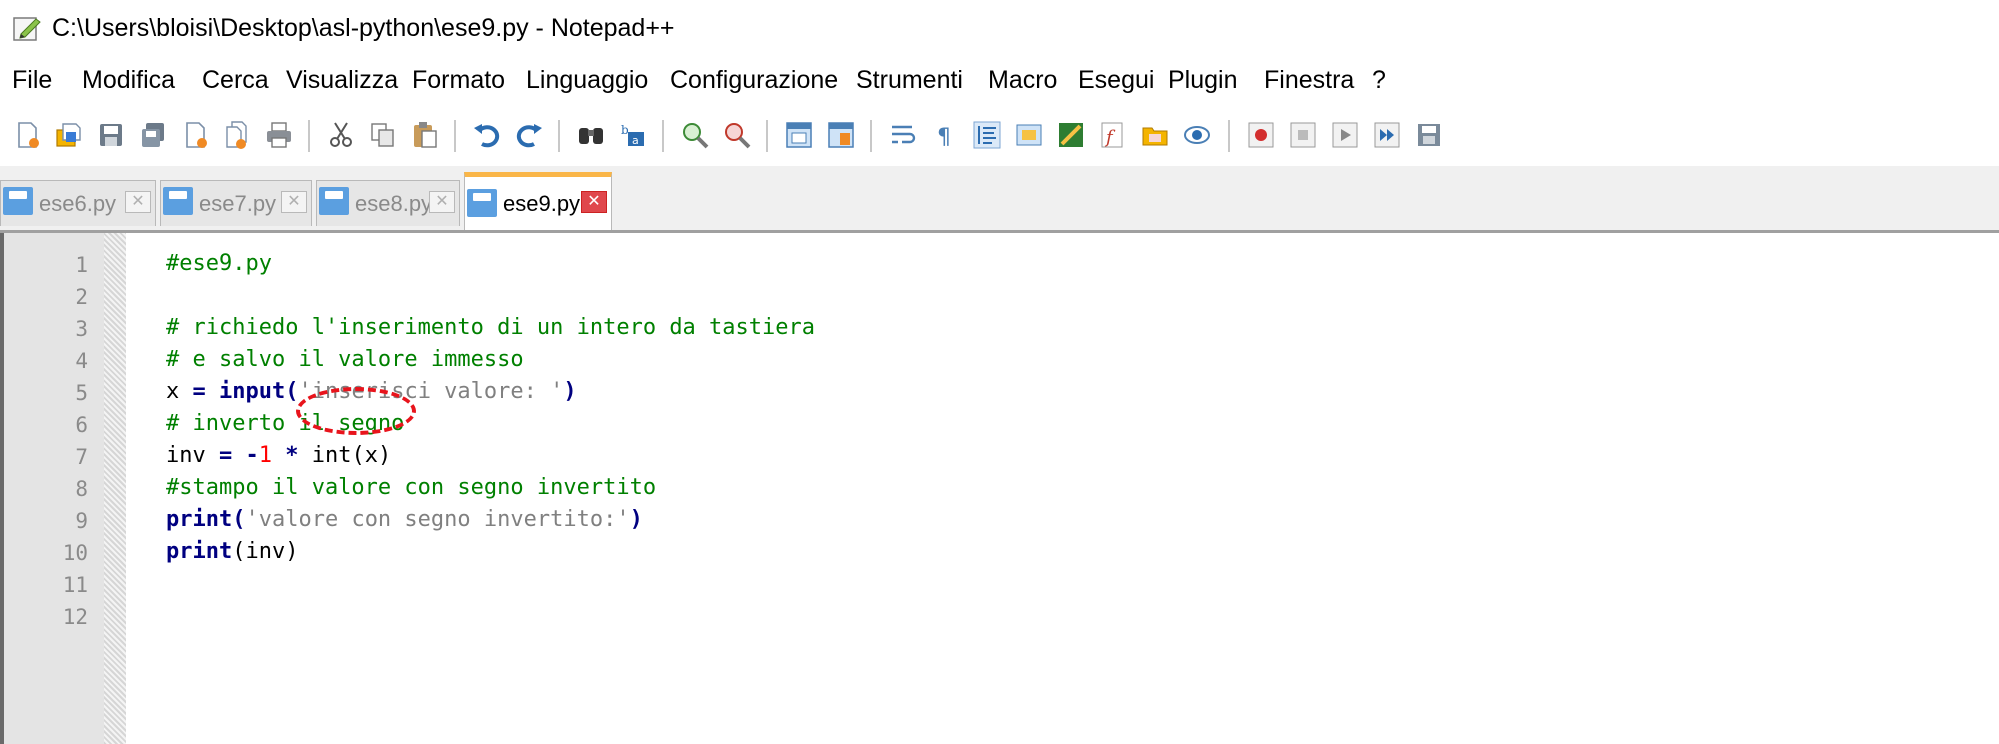 This screenshot has height=744, width=1999. What do you see at coordinates (27, 28) in the screenshot?
I see `notepad-plus-plus-icon` at bounding box center [27, 28].